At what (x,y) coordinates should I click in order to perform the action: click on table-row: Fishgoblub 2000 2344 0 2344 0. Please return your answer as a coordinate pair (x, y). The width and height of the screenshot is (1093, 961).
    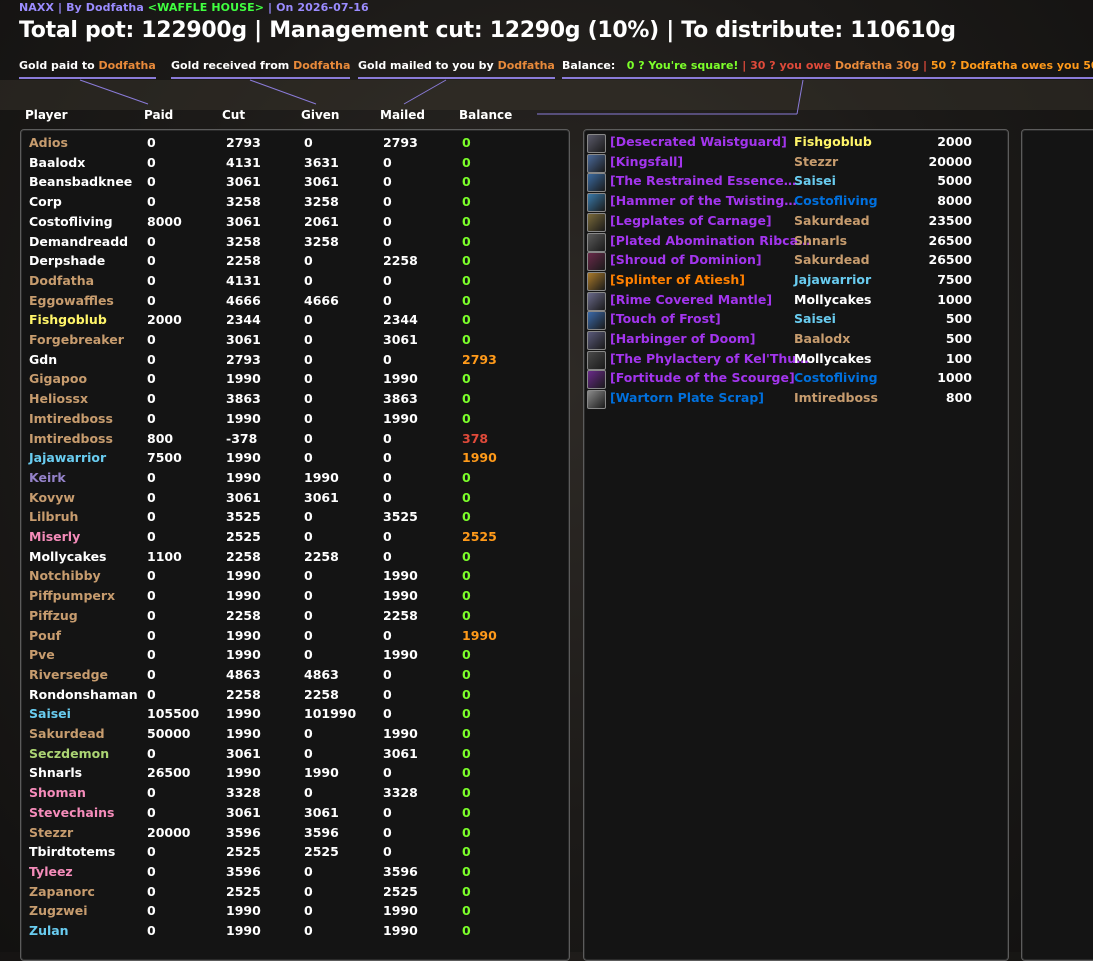
    Looking at the image, I should click on (291, 321).